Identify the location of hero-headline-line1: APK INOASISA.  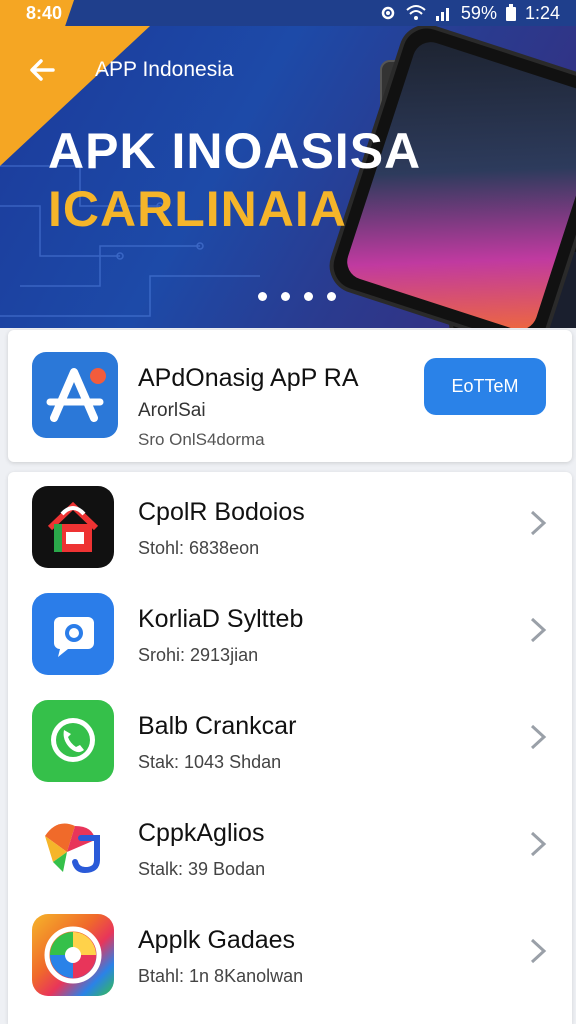
(235, 151).